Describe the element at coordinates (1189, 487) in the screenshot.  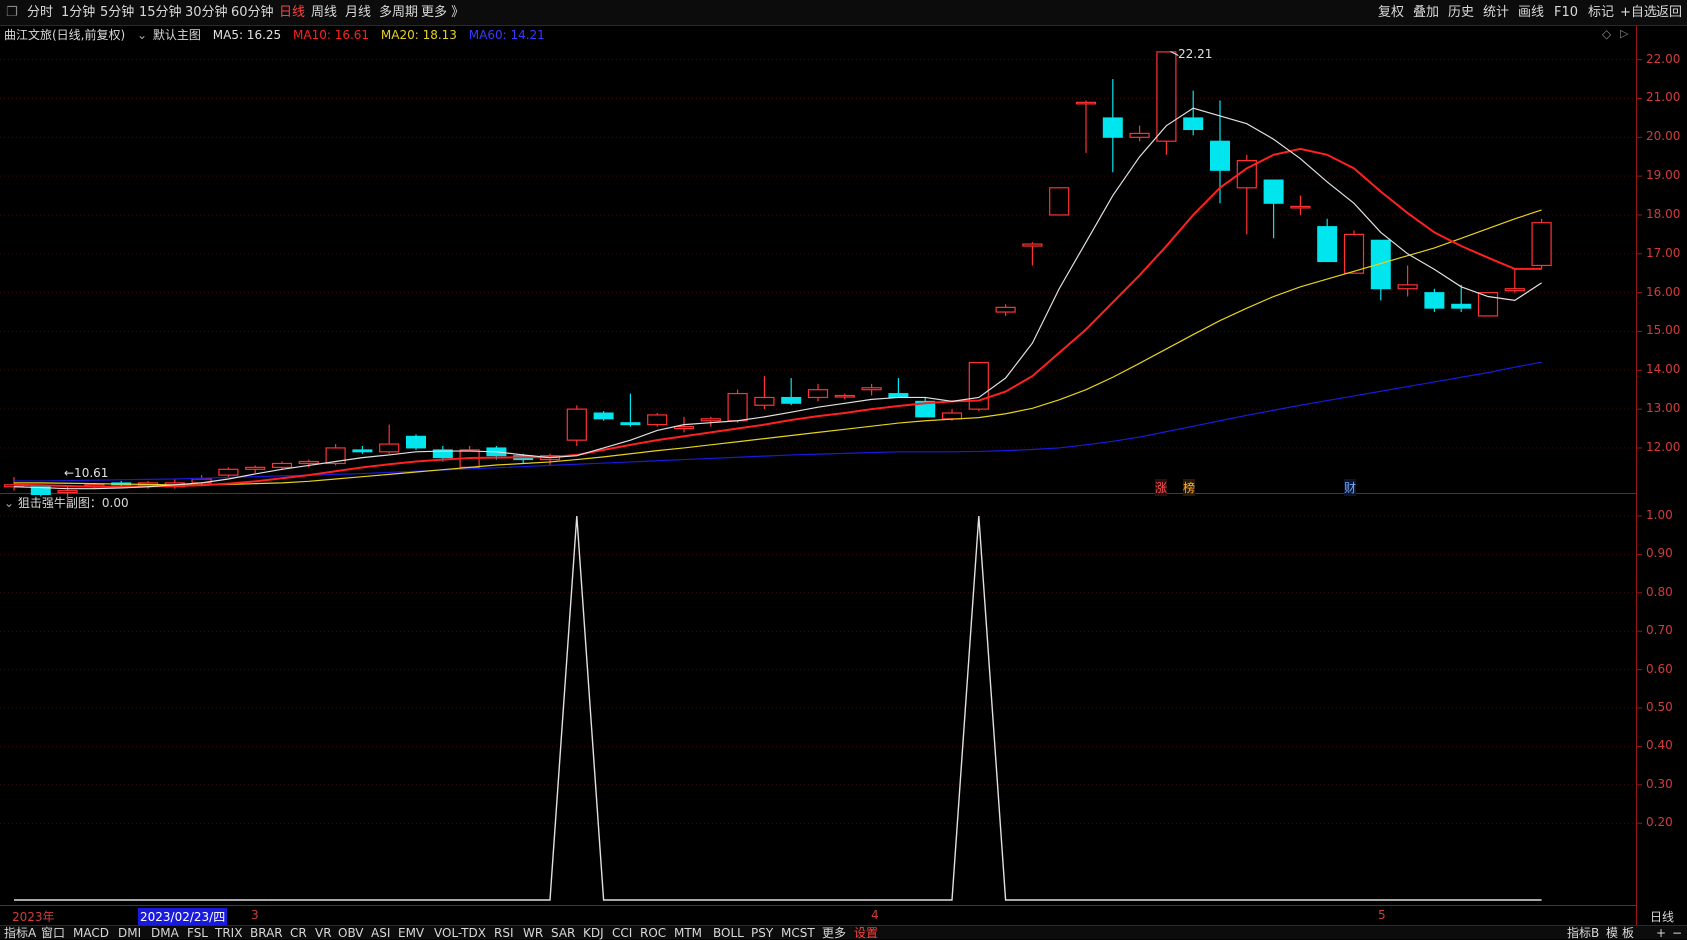
I see `marker-list: 榜` at that location.